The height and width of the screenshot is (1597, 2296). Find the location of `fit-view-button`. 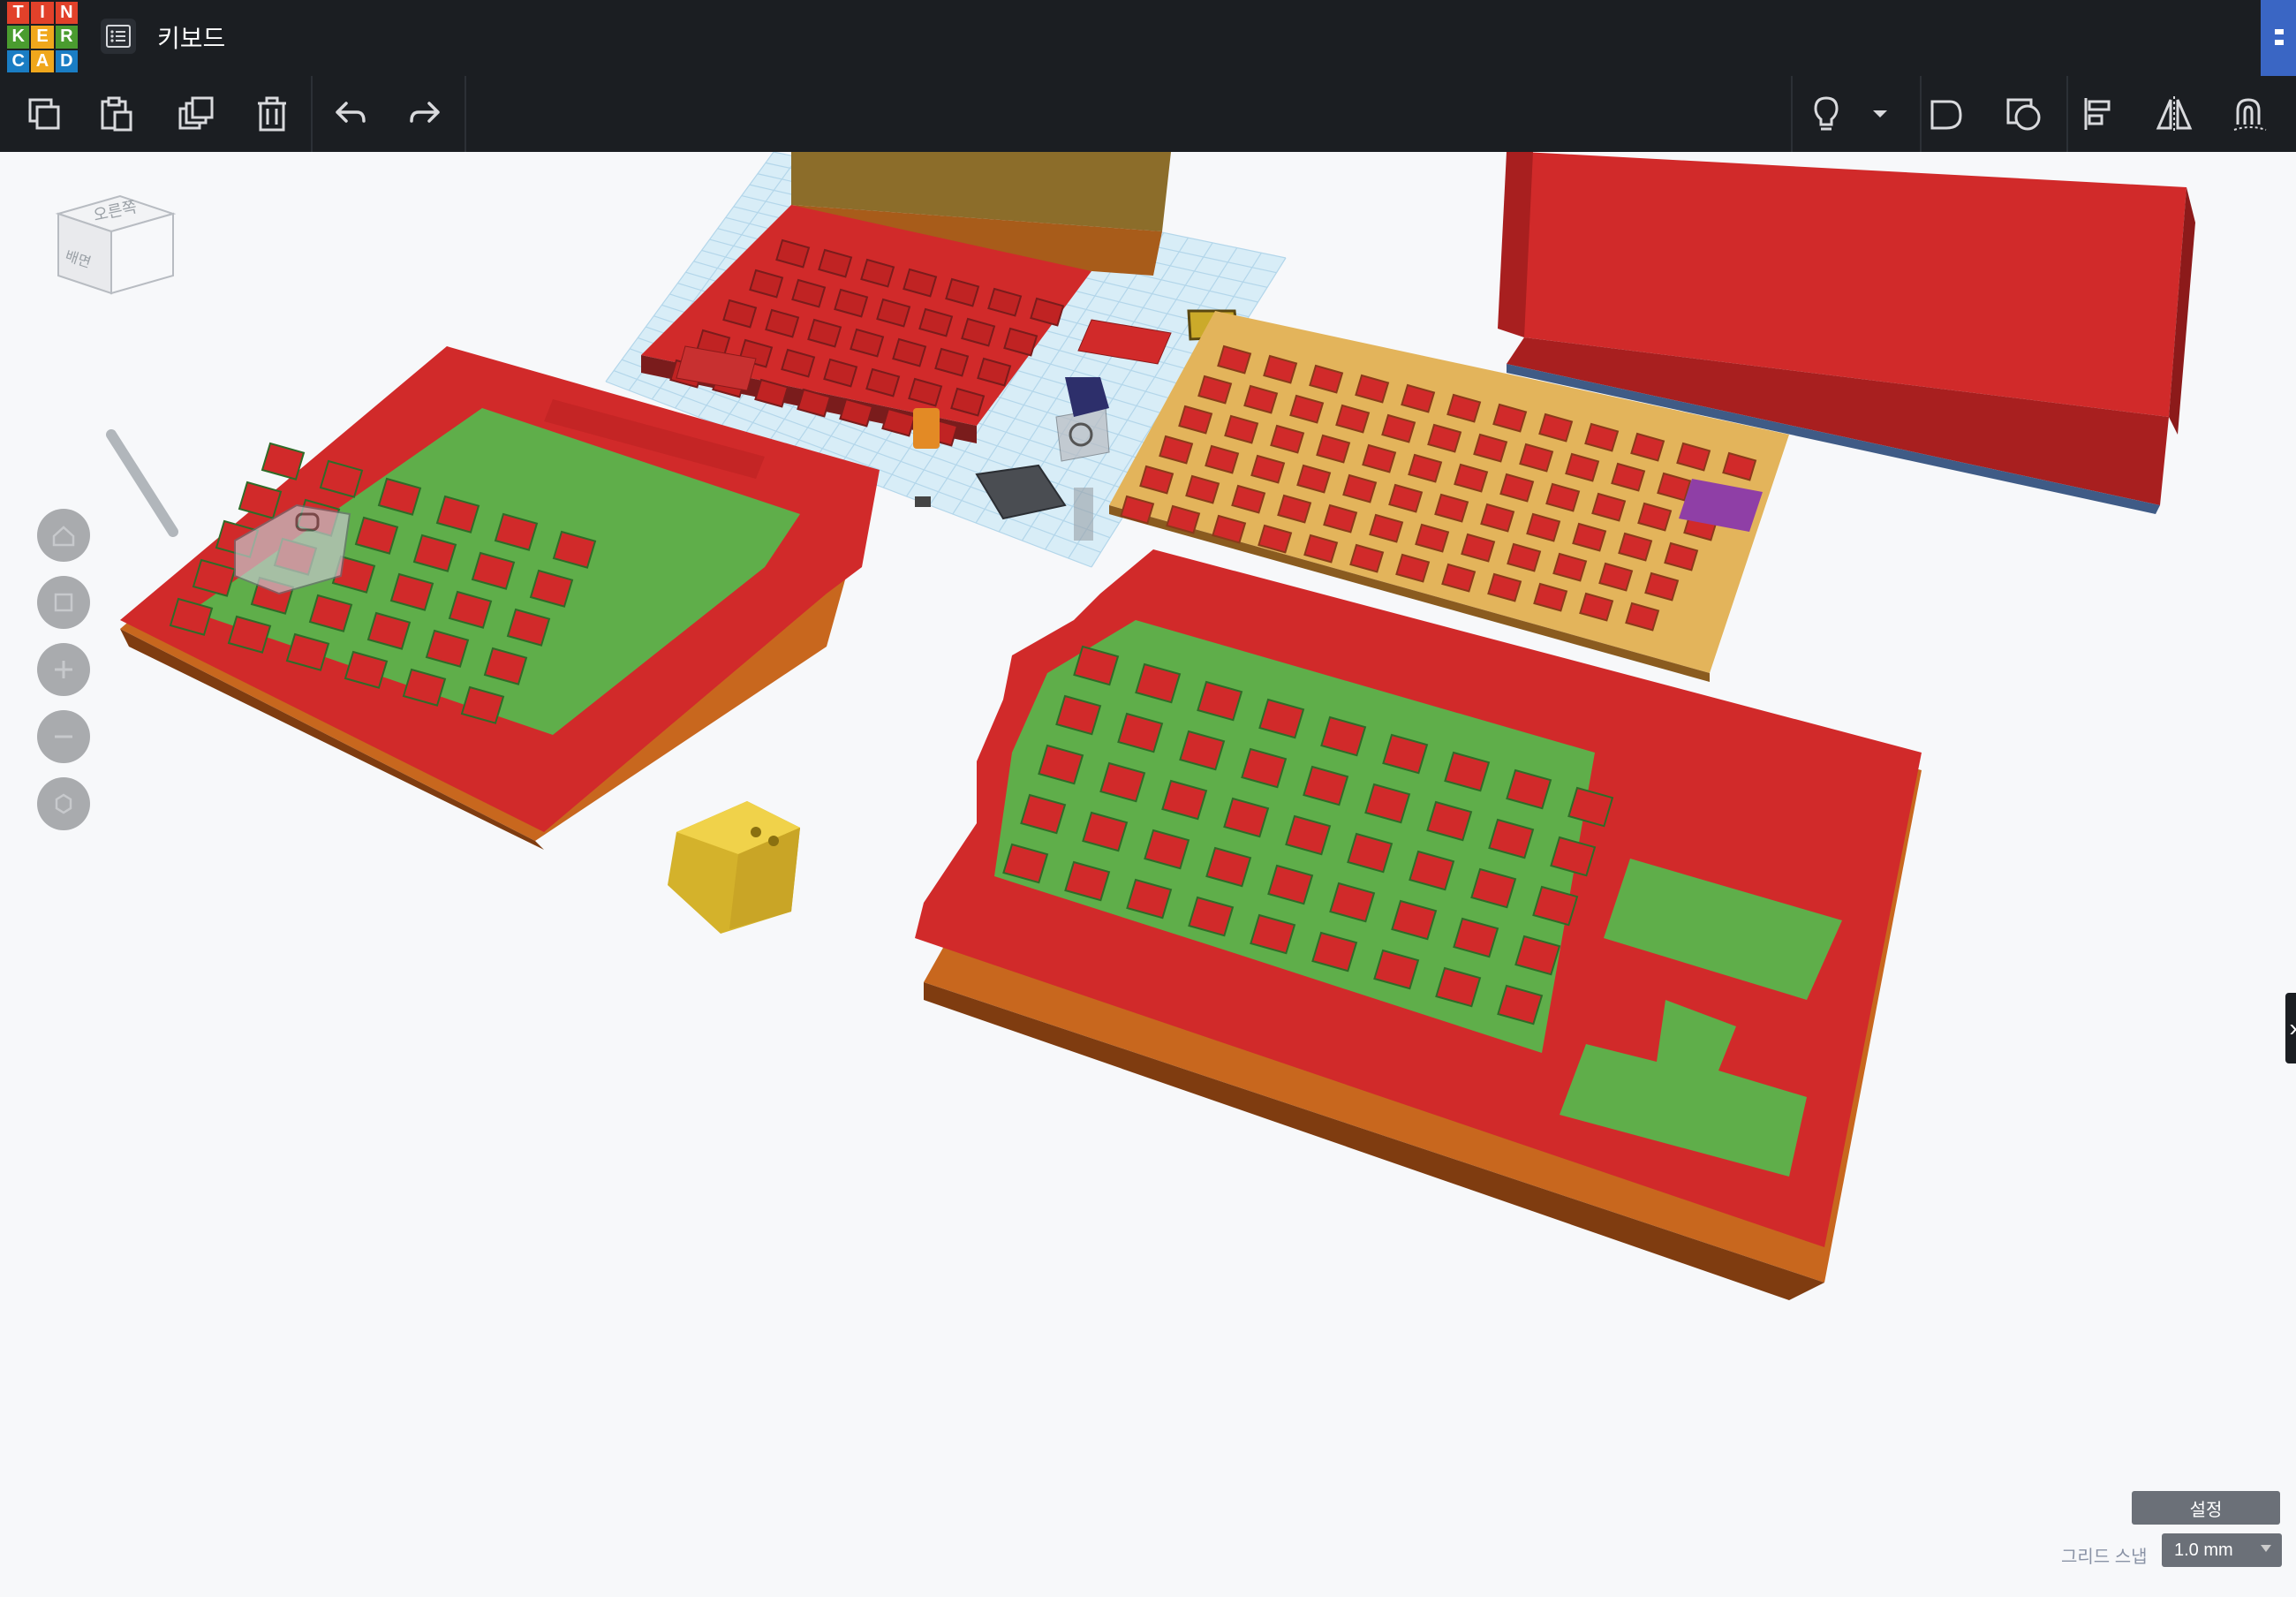

fit-view-button is located at coordinates (63, 603).